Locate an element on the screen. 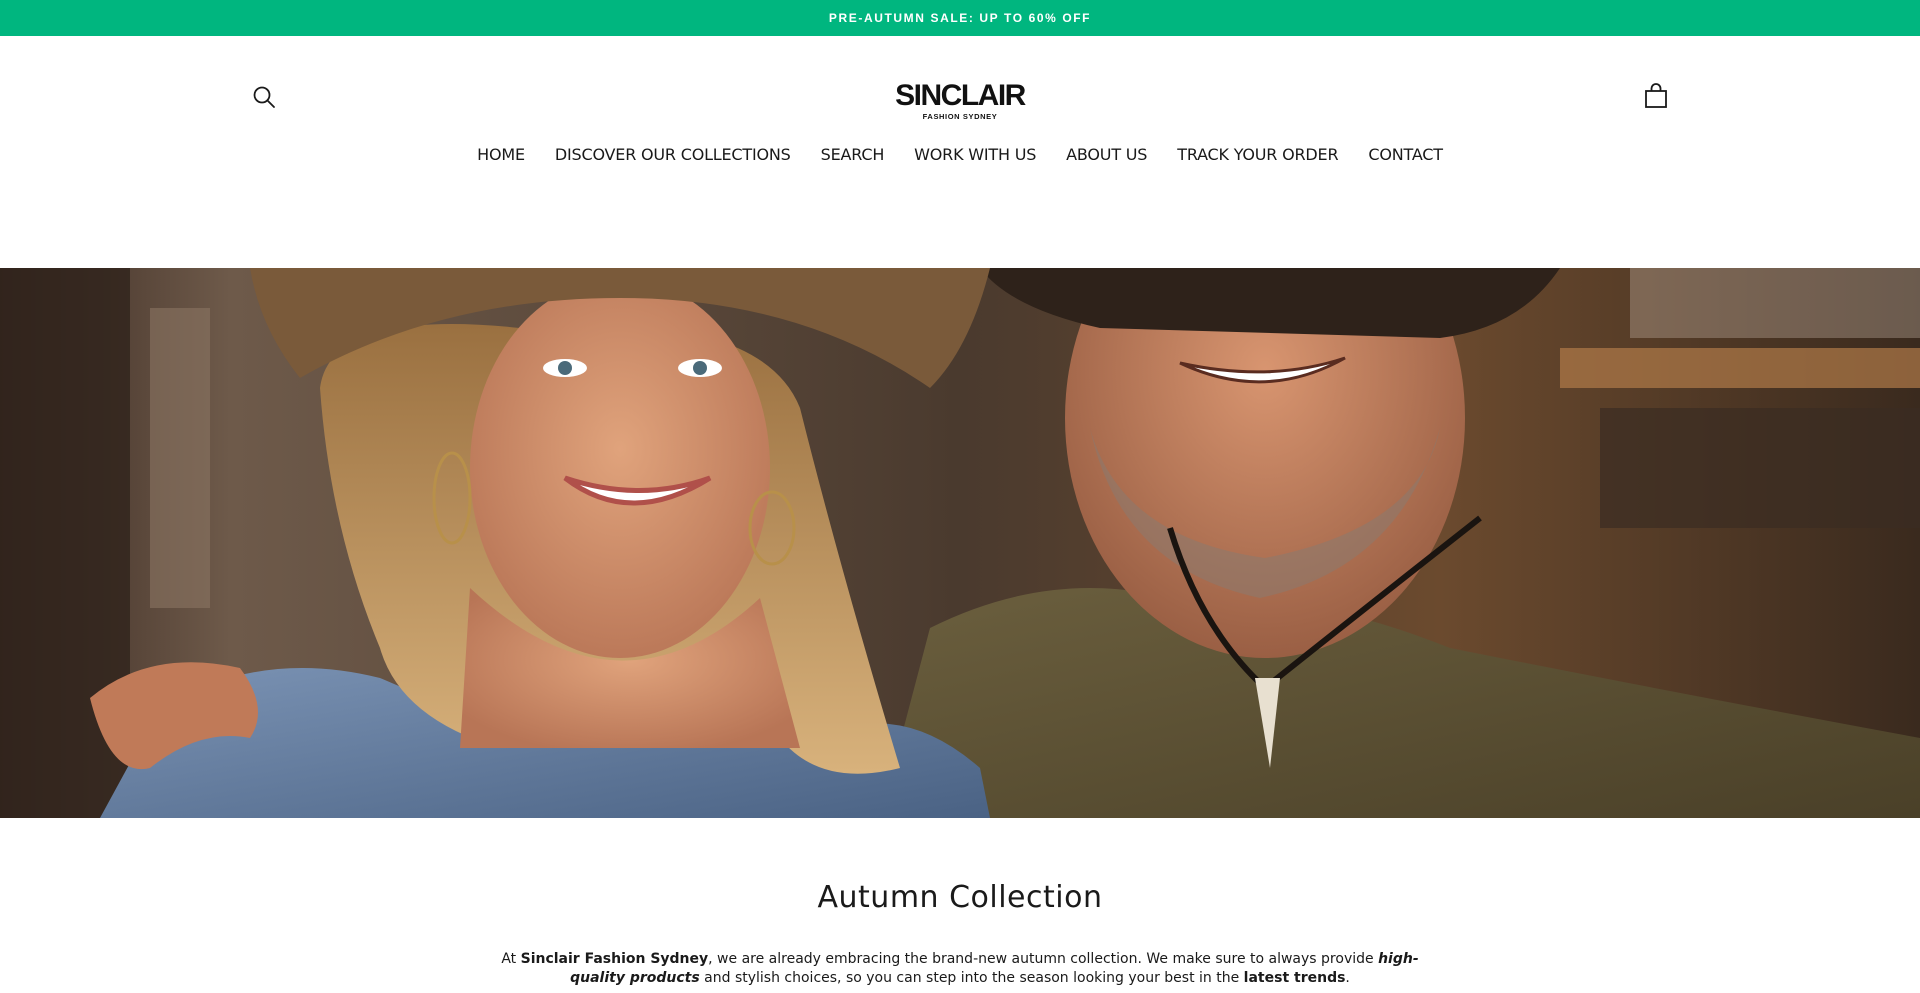 This screenshot has height=993, width=1920. nav-item-contact: CONTACT is located at coordinates (1405, 154).